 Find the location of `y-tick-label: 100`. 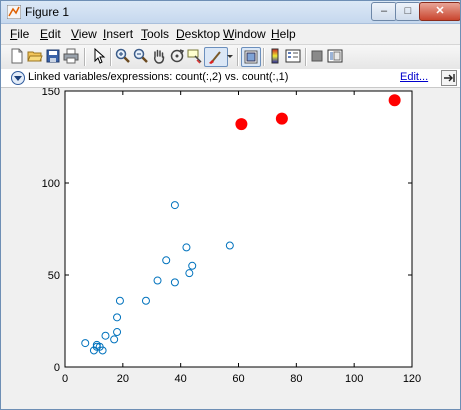

y-tick-label: 100 is located at coordinates (51, 184).